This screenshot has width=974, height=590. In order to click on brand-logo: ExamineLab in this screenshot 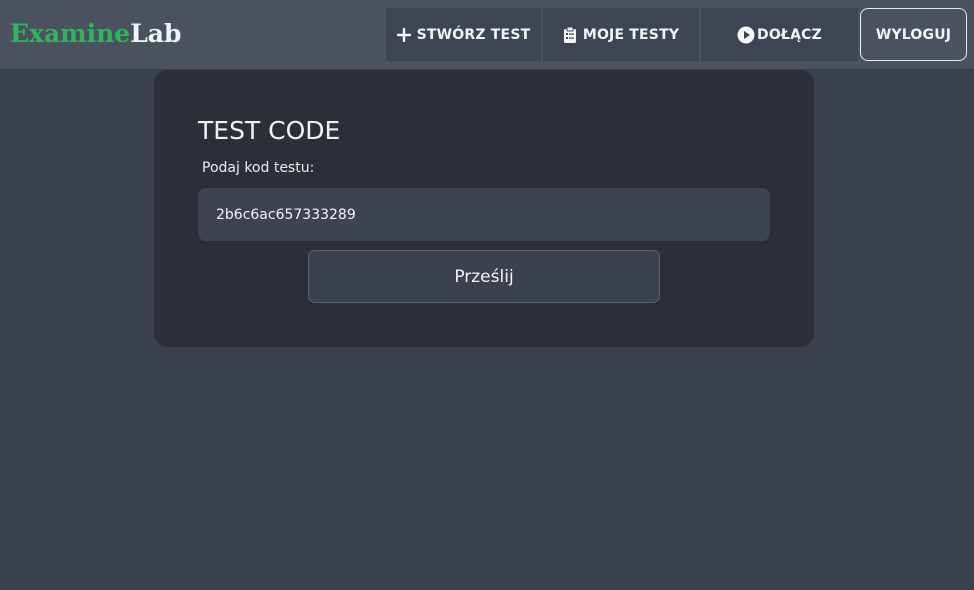, I will do `click(95, 34)`.